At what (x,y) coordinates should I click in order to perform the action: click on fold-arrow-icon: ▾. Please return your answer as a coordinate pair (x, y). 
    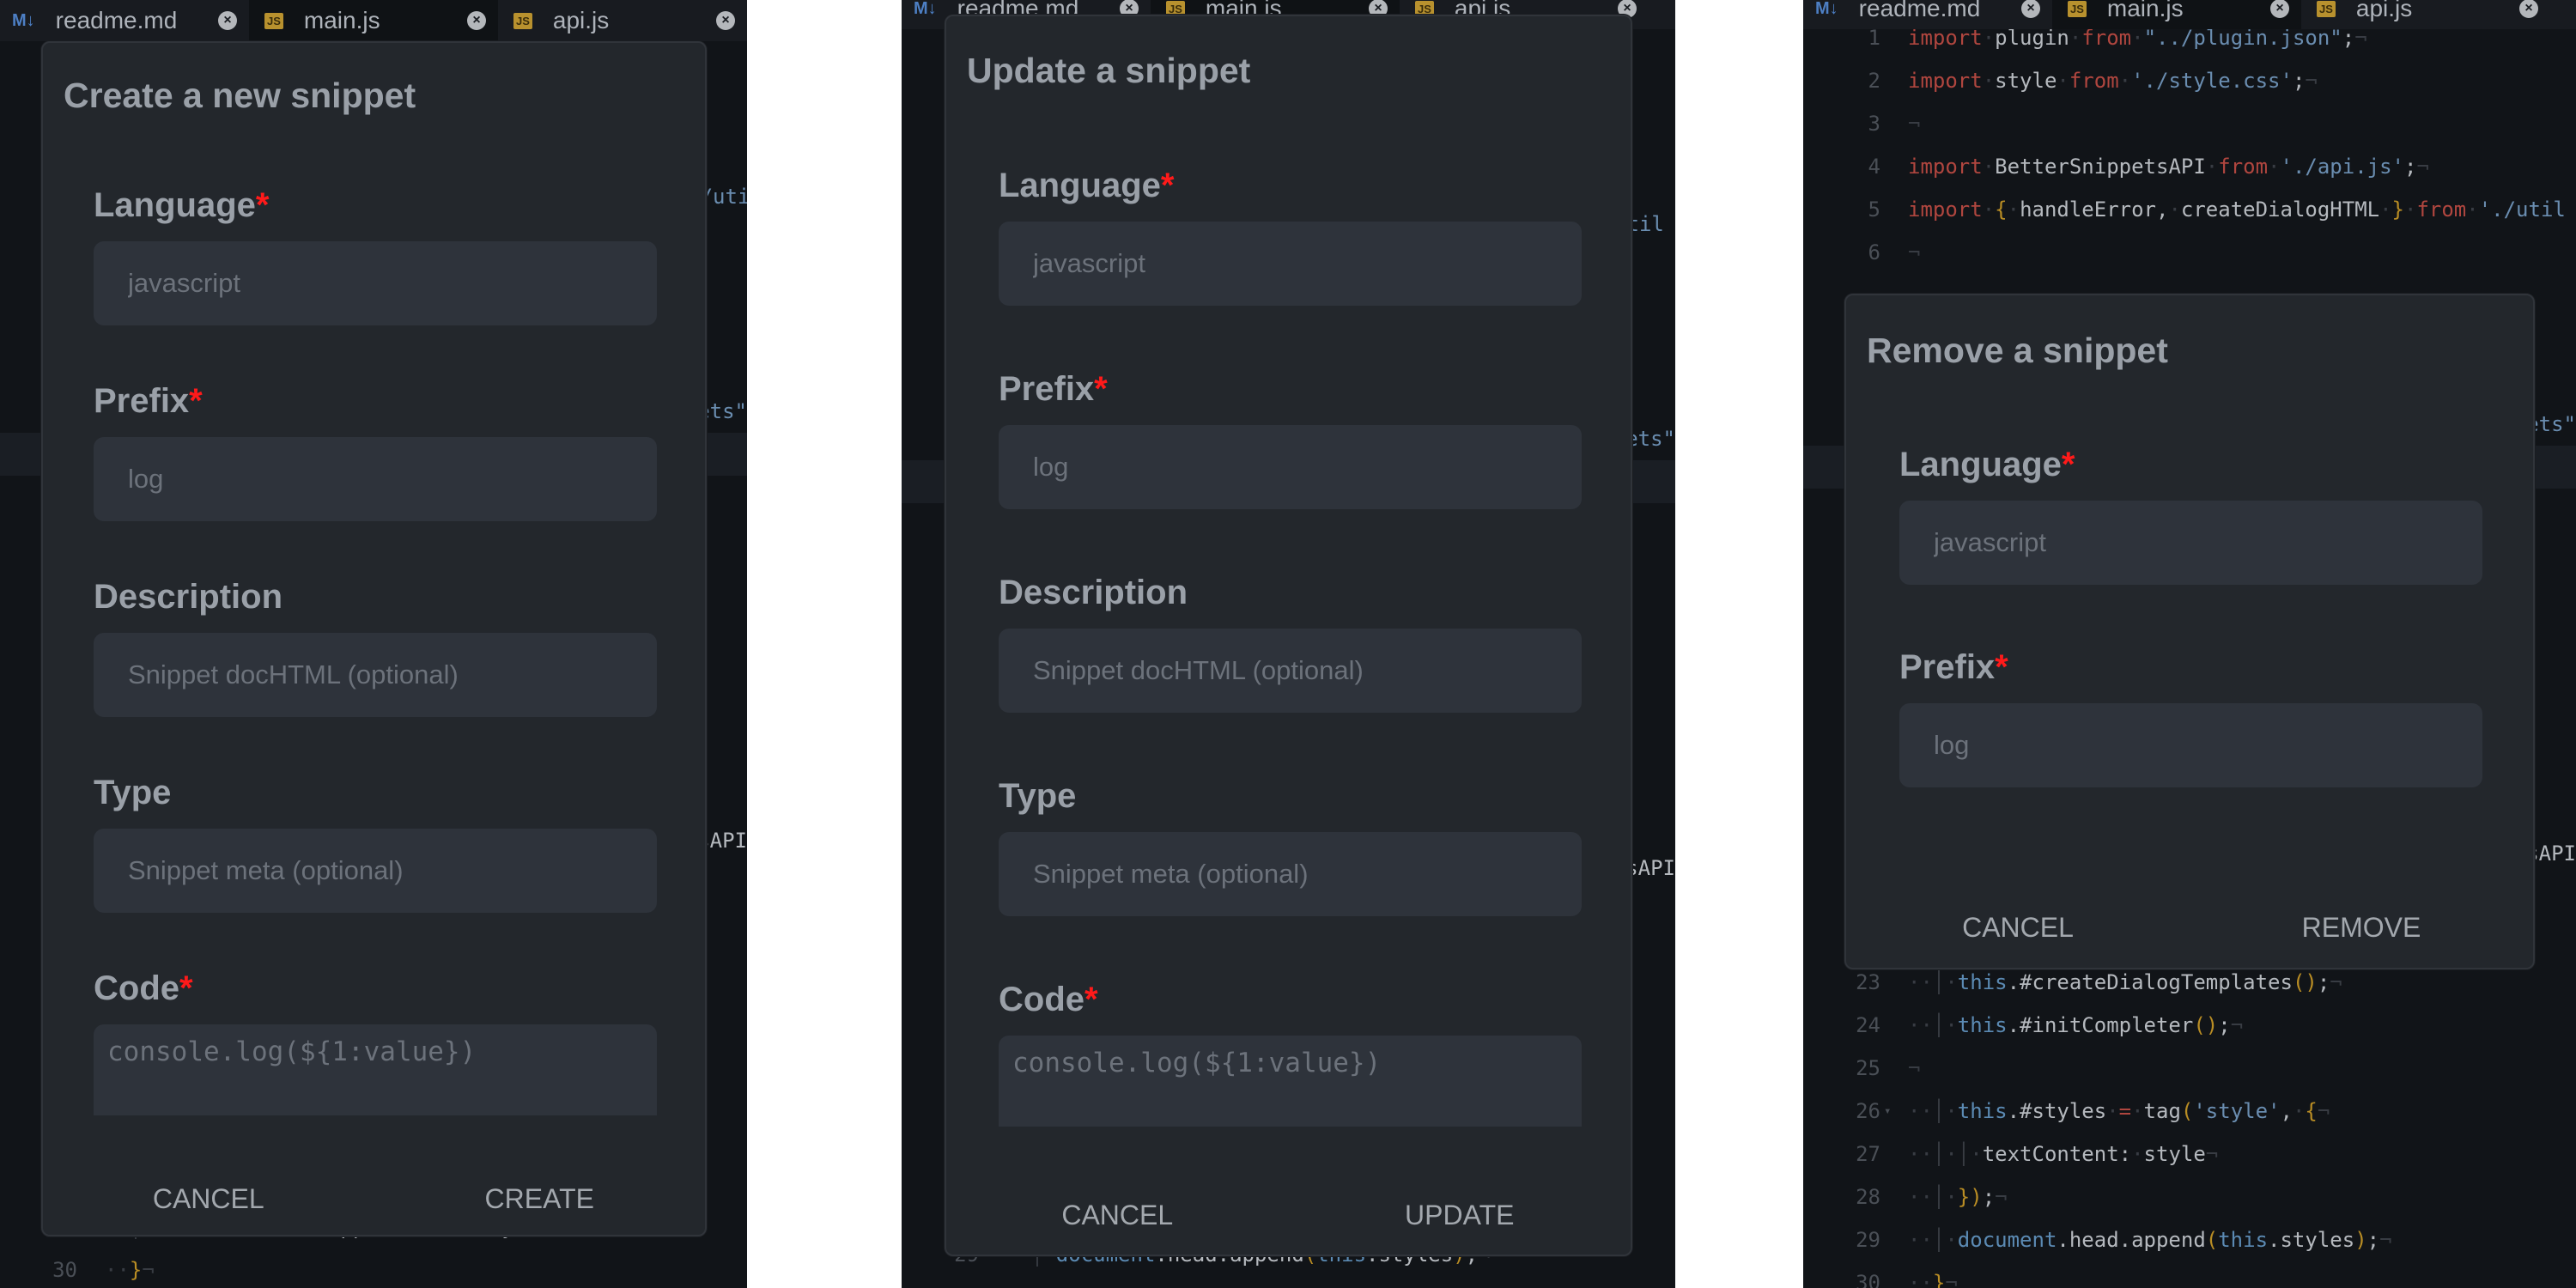
    Looking at the image, I should click on (1887, 1111).